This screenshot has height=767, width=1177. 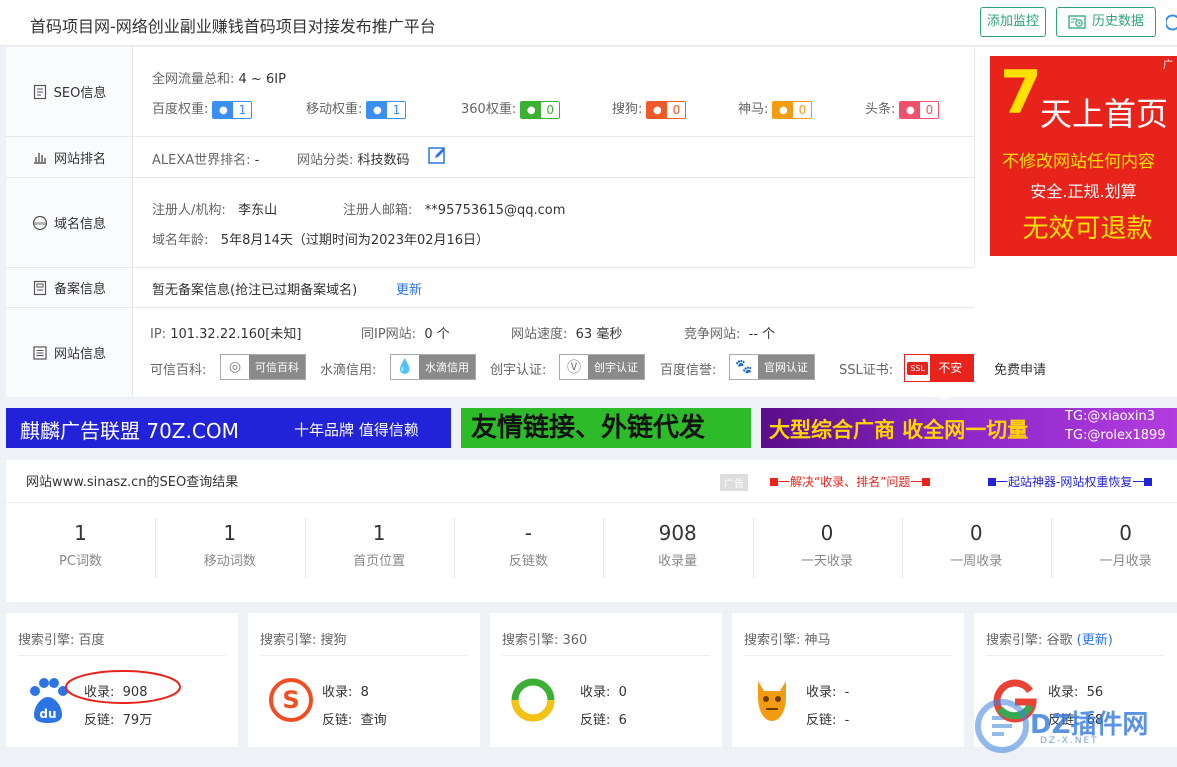 What do you see at coordinates (1070, 481) in the screenshot?
I see `result-link2: 一起站神器-网站权重恢复一` at bounding box center [1070, 481].